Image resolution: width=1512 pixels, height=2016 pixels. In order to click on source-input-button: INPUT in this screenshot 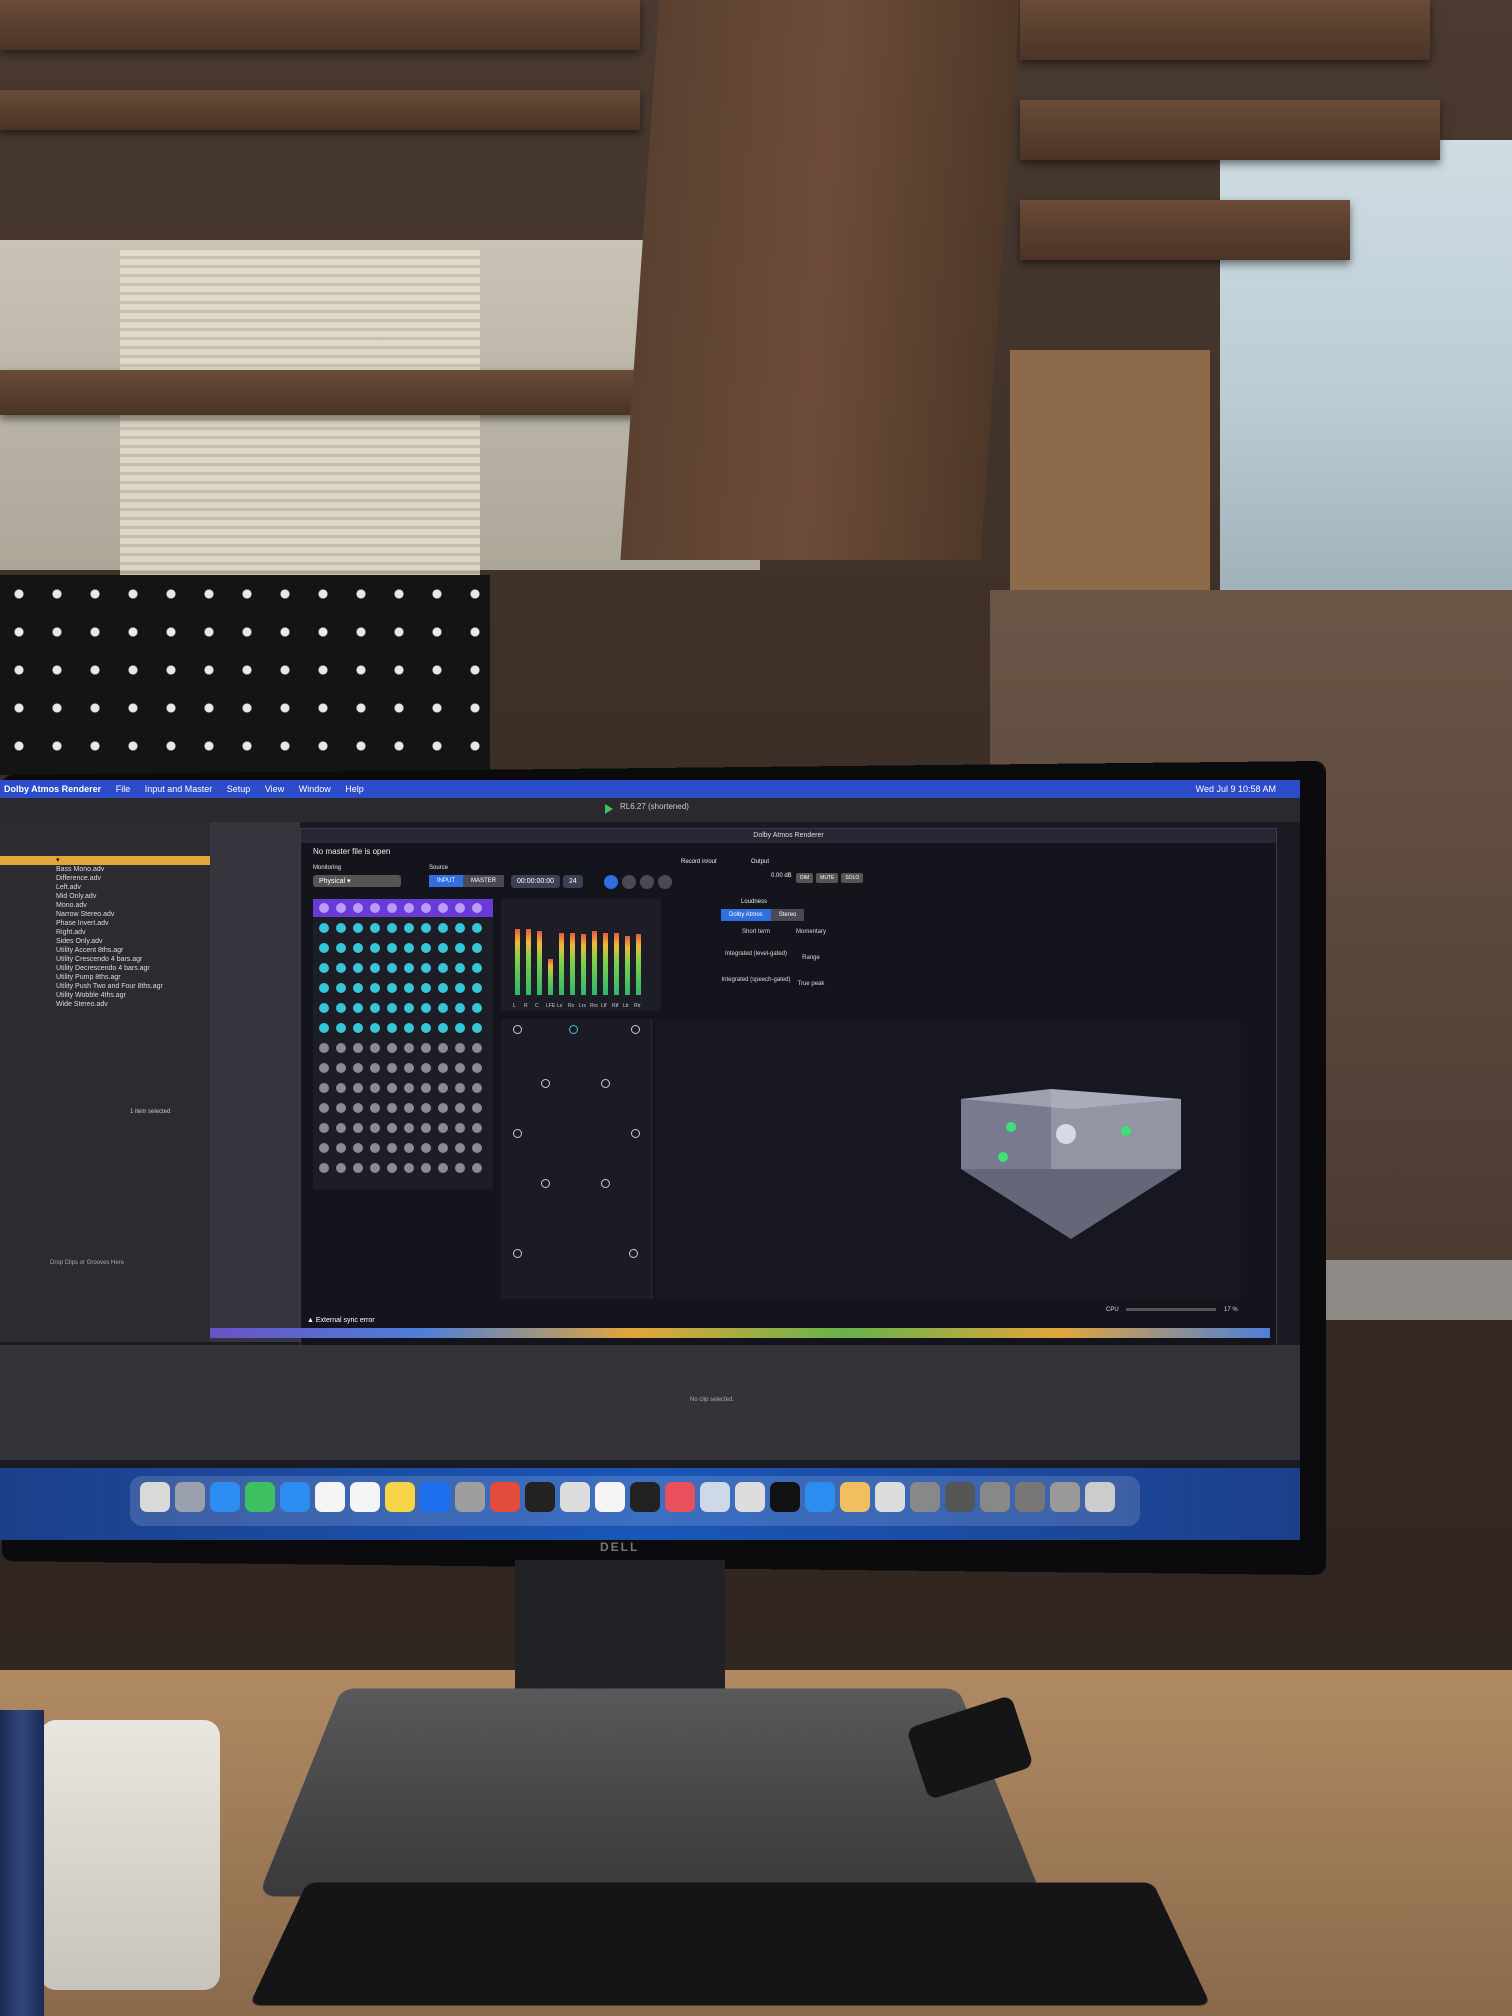, I will do `click(446, 881)`.